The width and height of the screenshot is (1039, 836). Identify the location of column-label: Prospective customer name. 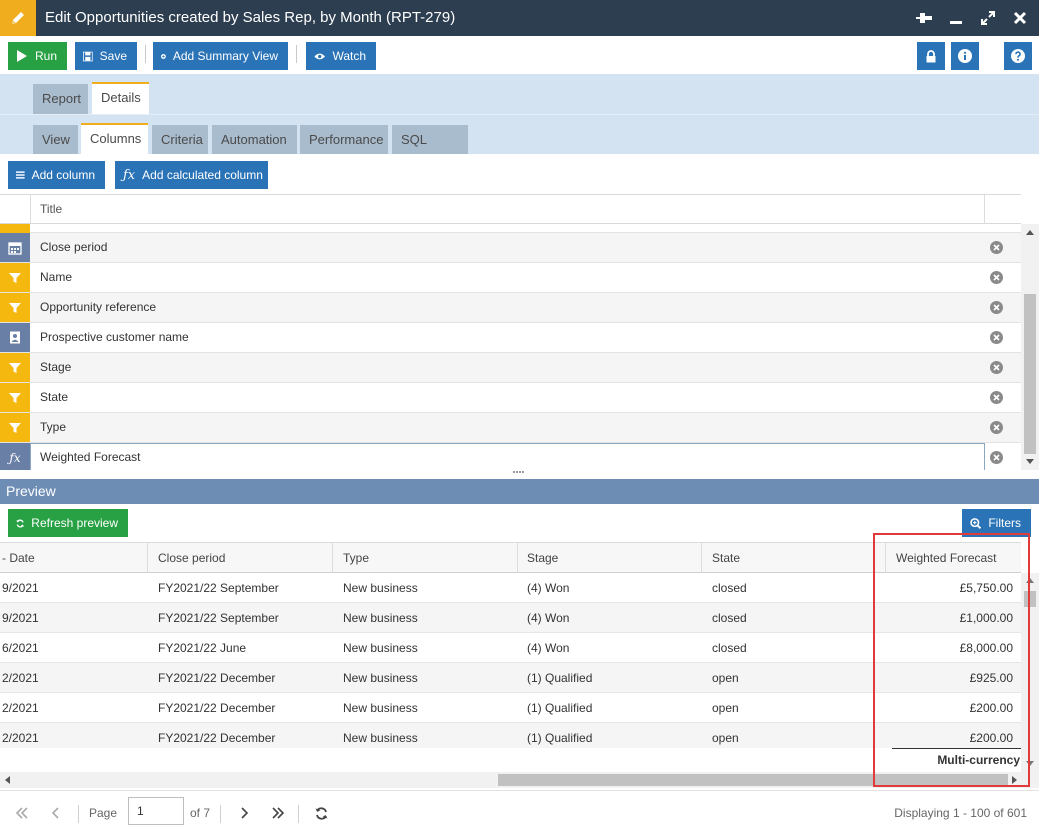
(114, 337).